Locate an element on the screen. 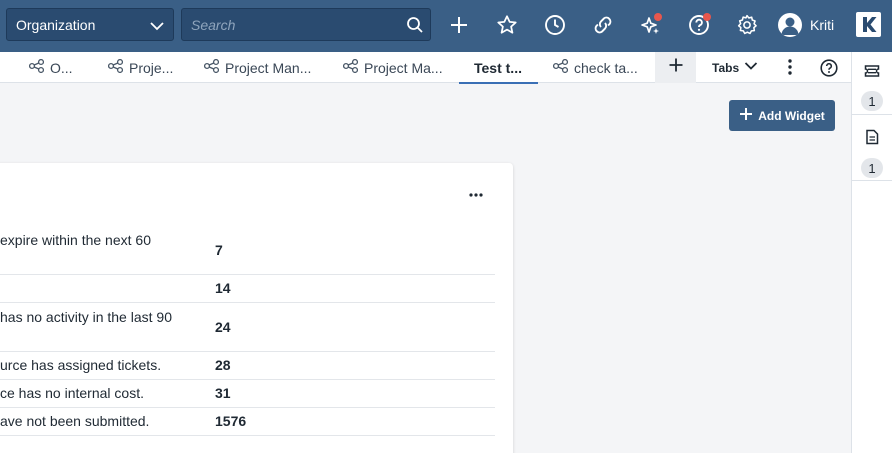  row-value: 1576 is located at coordinates (231, 421).